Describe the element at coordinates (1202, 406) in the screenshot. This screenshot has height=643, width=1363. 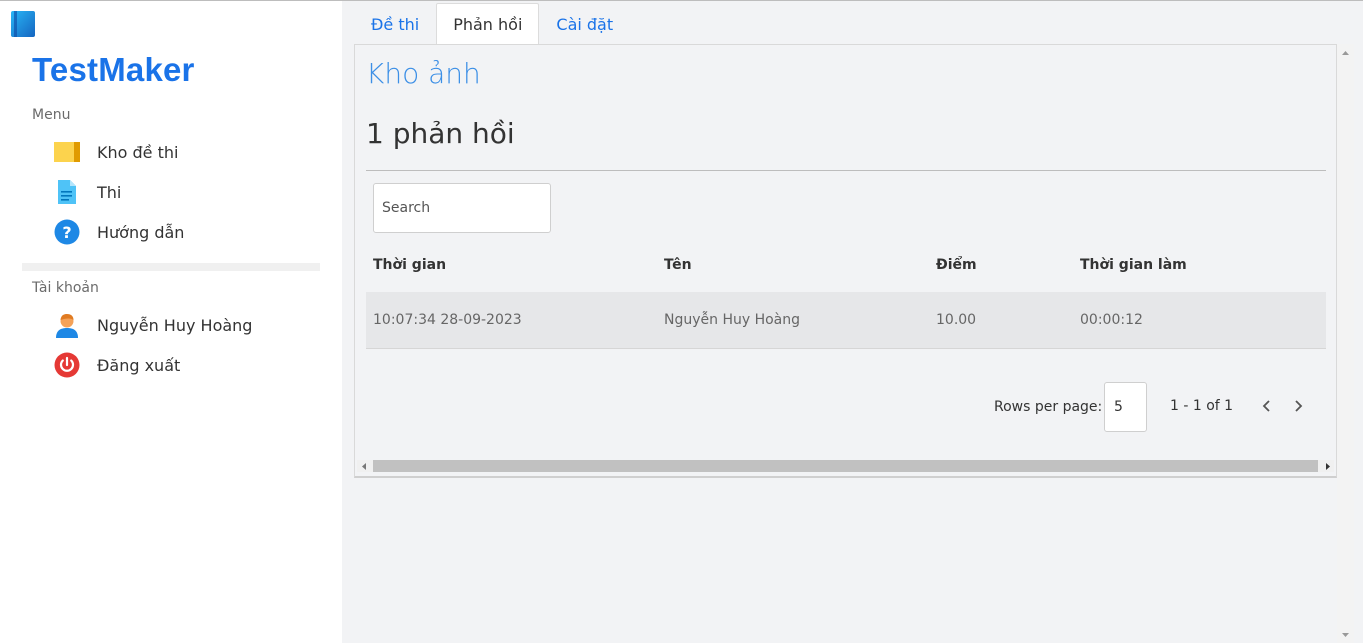
I see `page-range: 1 - 1 of 1` at that location.